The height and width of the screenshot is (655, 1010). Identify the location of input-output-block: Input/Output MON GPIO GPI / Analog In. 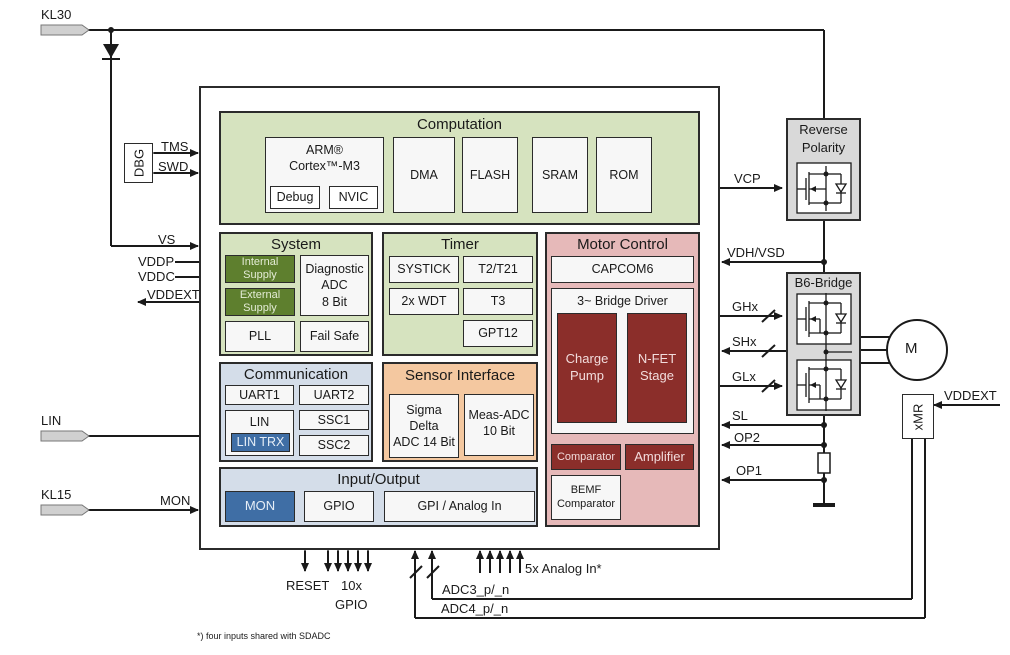
(378, 497).